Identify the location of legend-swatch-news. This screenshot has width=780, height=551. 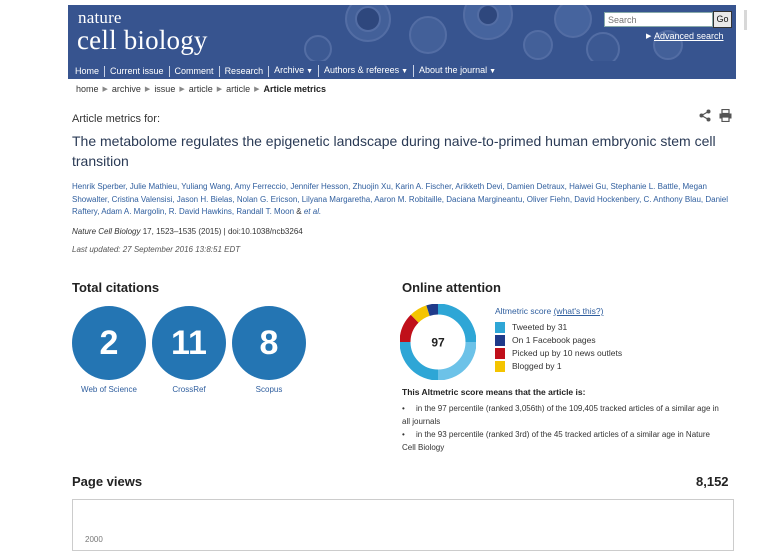
(500, 353).